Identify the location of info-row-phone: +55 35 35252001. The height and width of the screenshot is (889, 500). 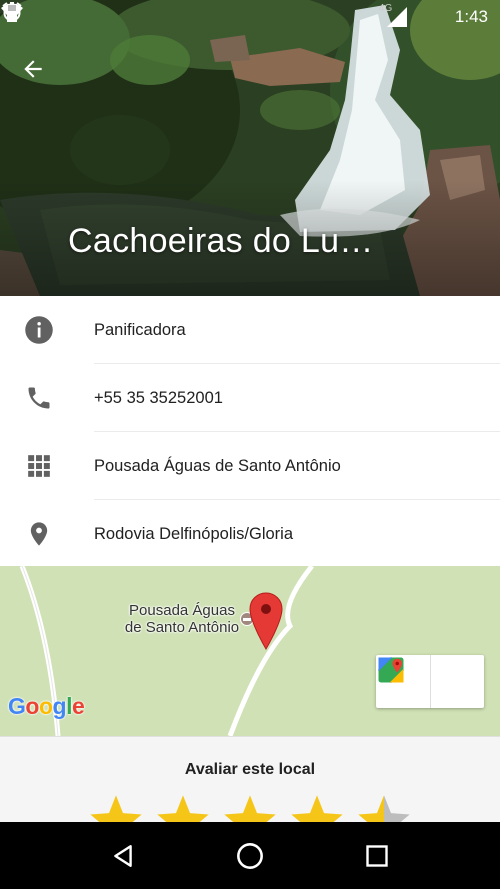
(250, 398).